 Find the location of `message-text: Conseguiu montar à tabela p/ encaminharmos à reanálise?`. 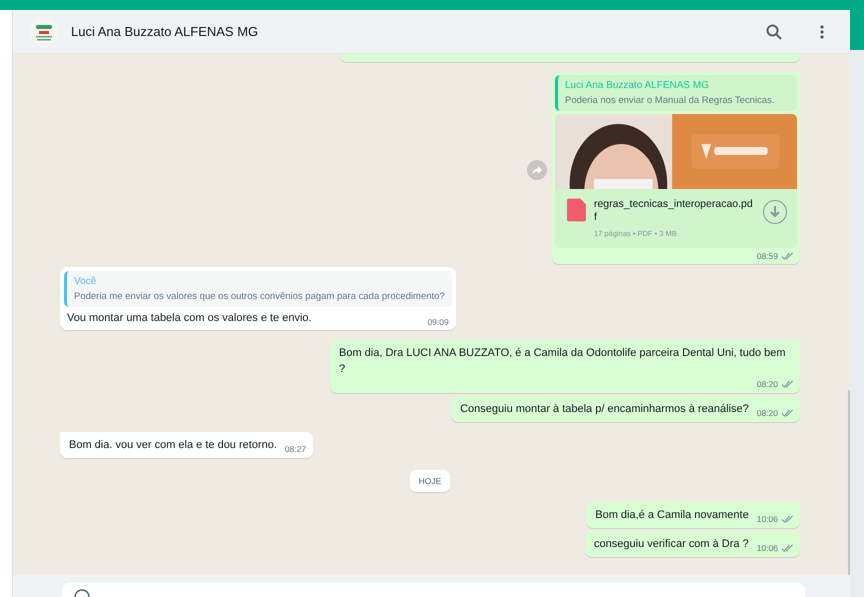

message-text: Conseguiu montar à tabela p/ encaminharmos à reanálise? is located at coordinates (604, 409).